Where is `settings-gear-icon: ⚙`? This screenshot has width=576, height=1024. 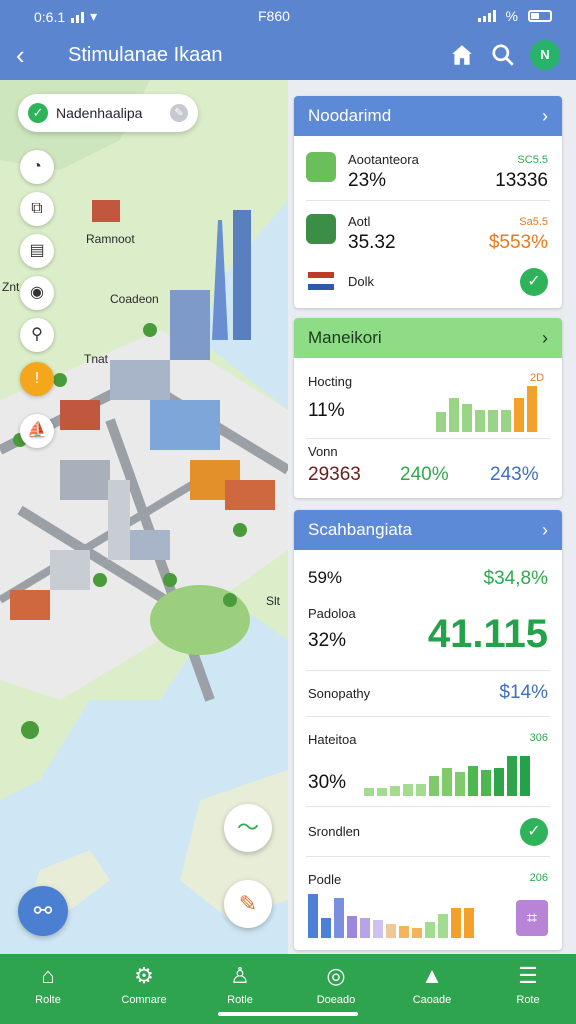
settings-gear-icon: ⚙ is located at coordinates (144, 975).